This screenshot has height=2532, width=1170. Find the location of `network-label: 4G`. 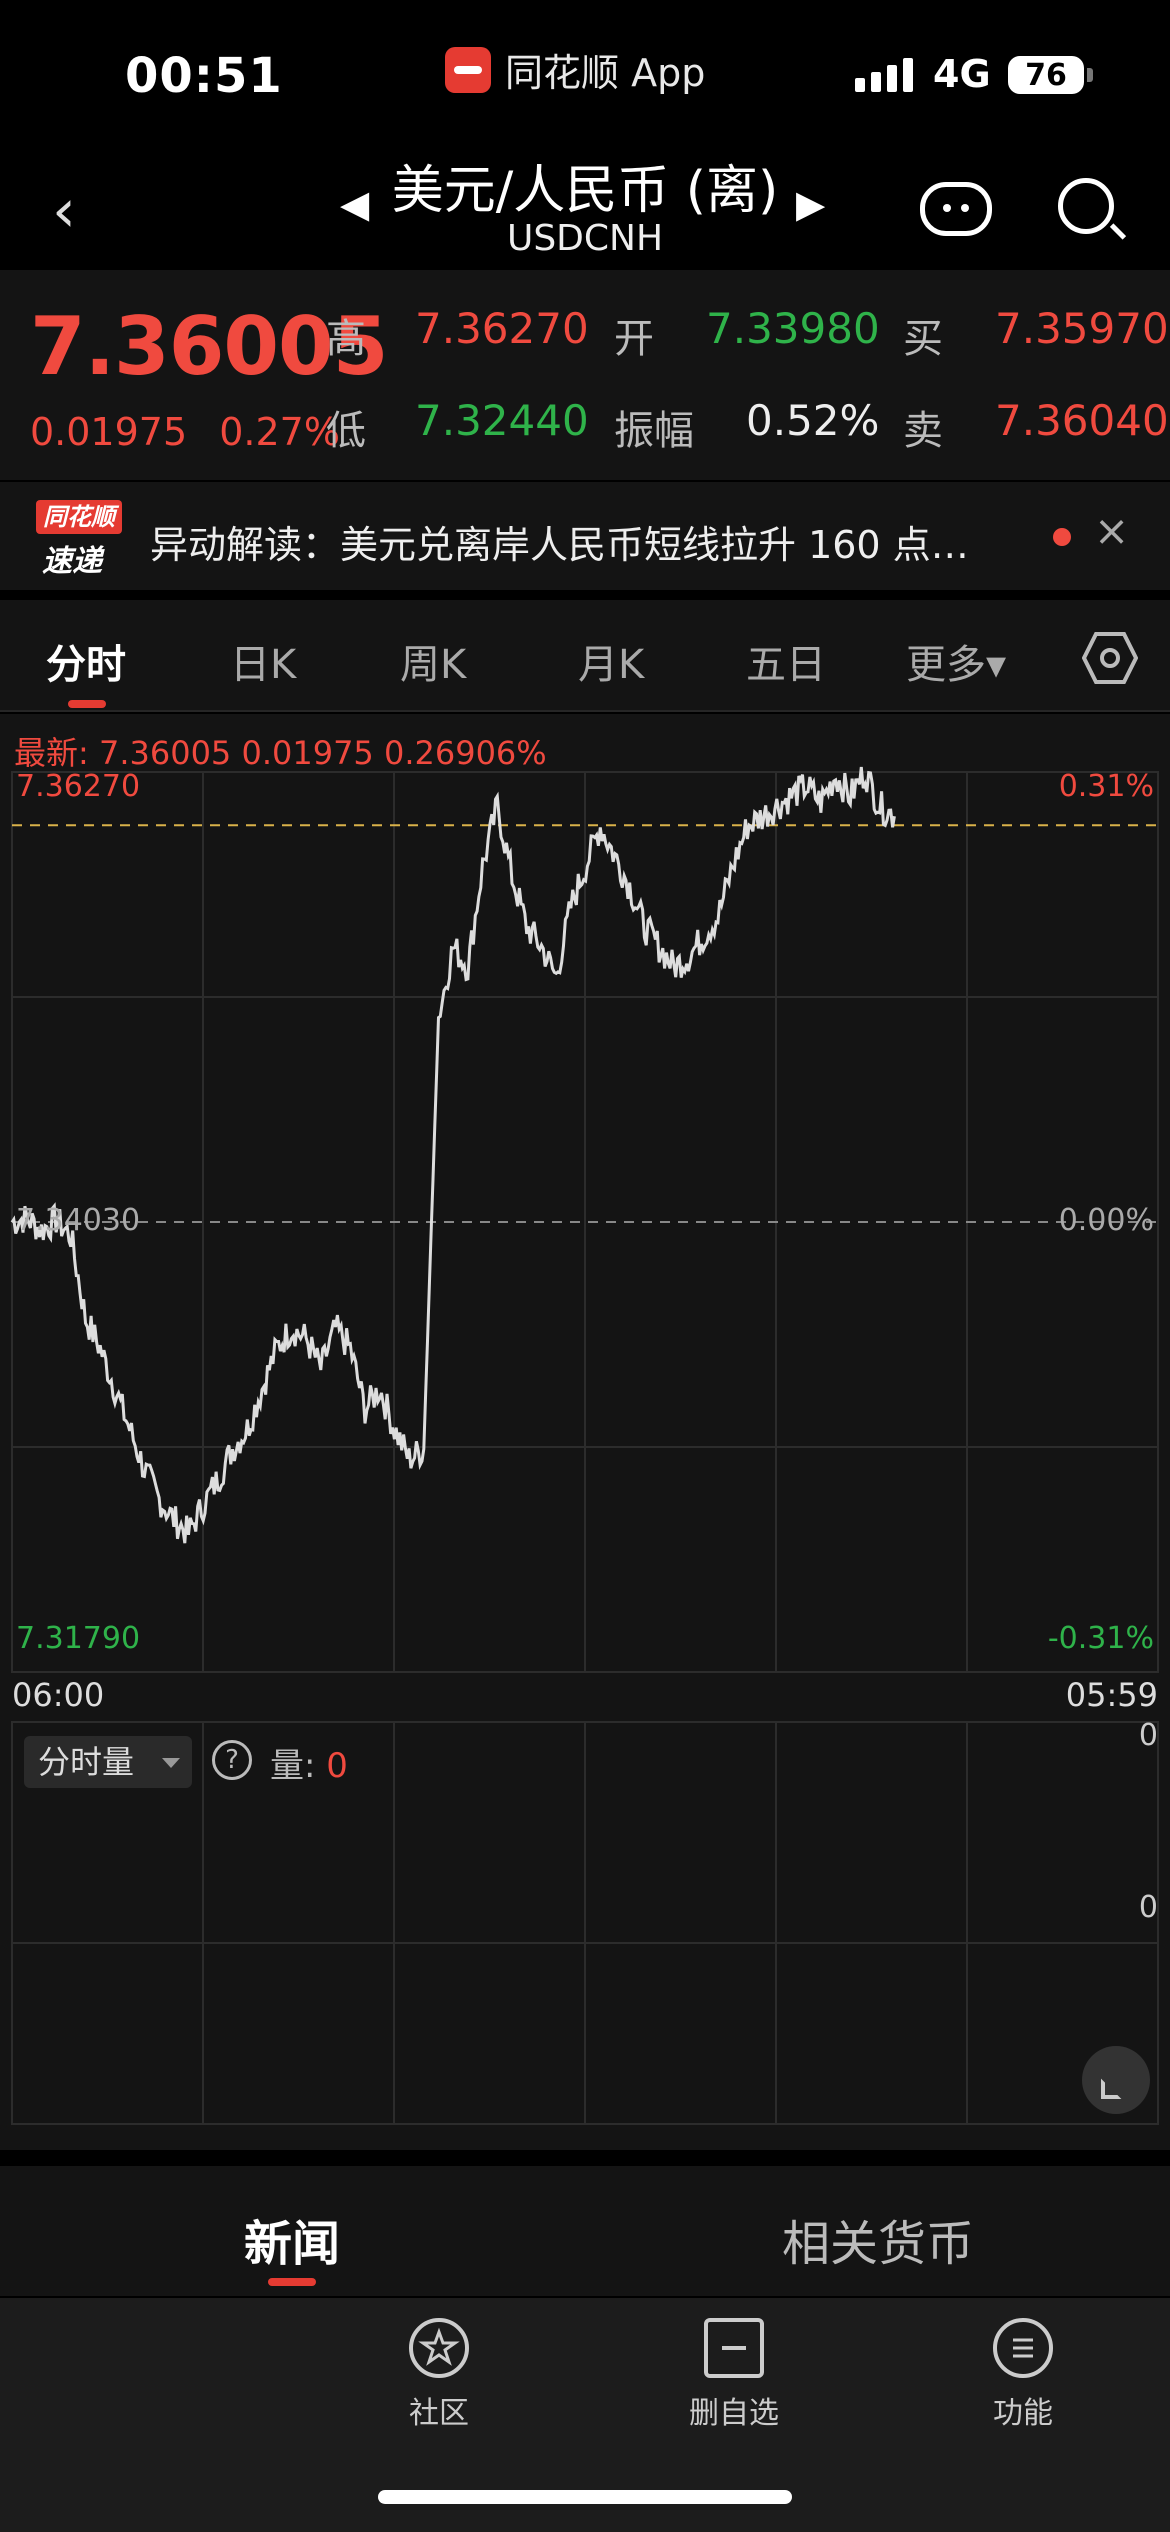

network-label: 4G is located at coordinates (962, 74).